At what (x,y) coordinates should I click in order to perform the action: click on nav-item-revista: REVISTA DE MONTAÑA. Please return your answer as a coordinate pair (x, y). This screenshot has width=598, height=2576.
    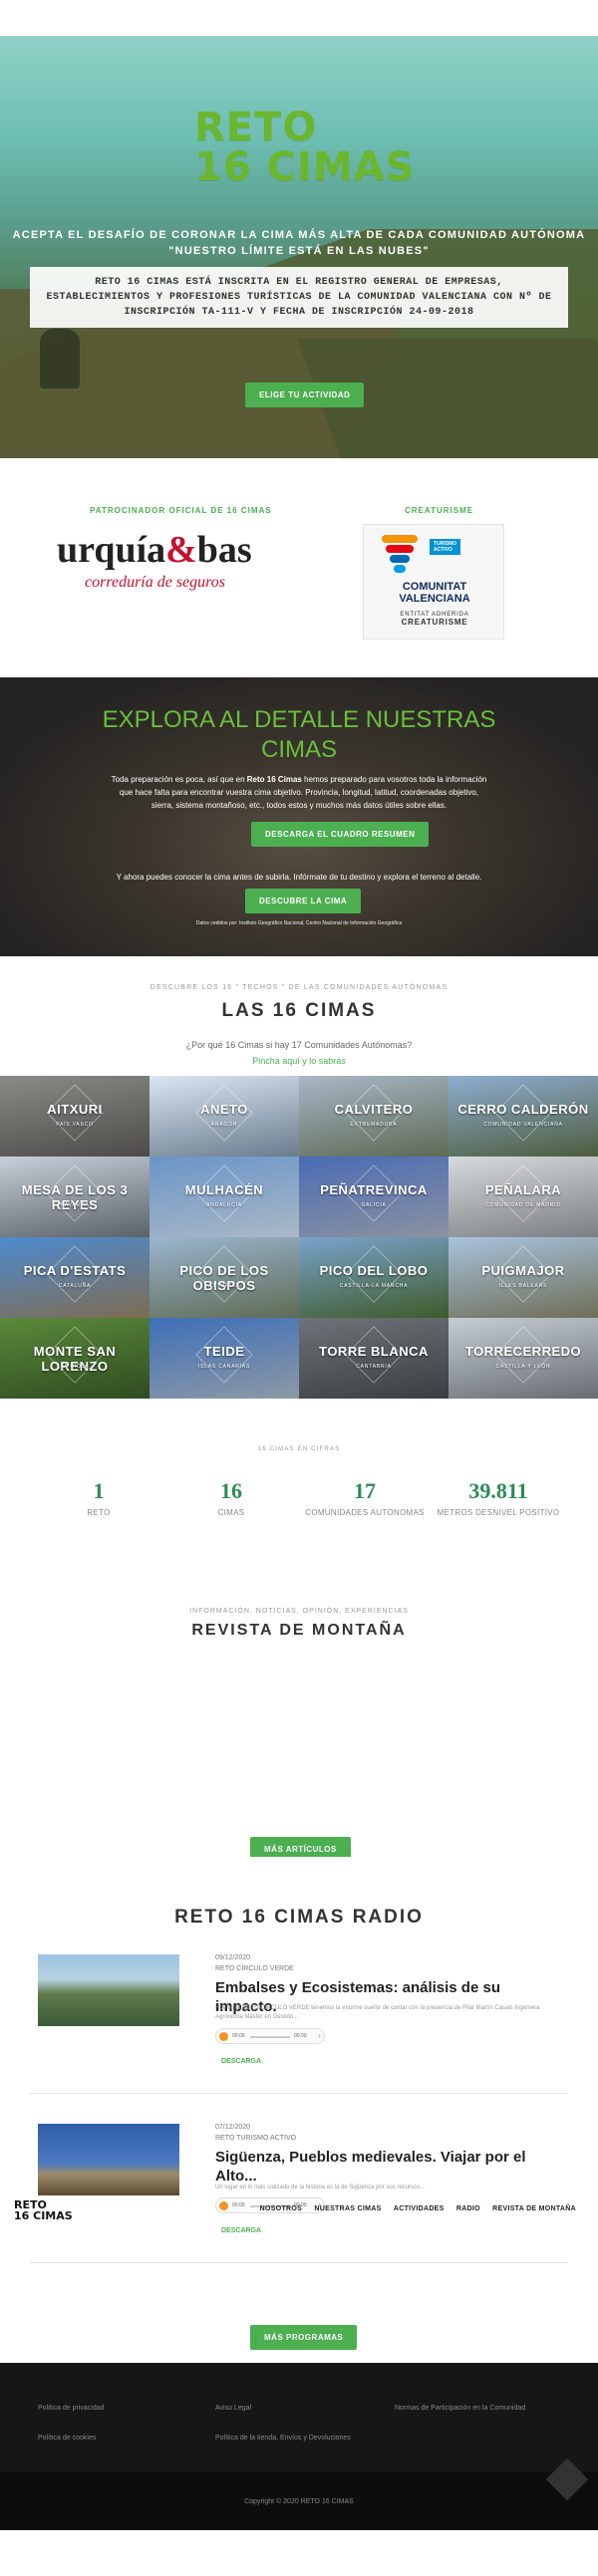
    Looking at the image, I should click on (534, 2208).